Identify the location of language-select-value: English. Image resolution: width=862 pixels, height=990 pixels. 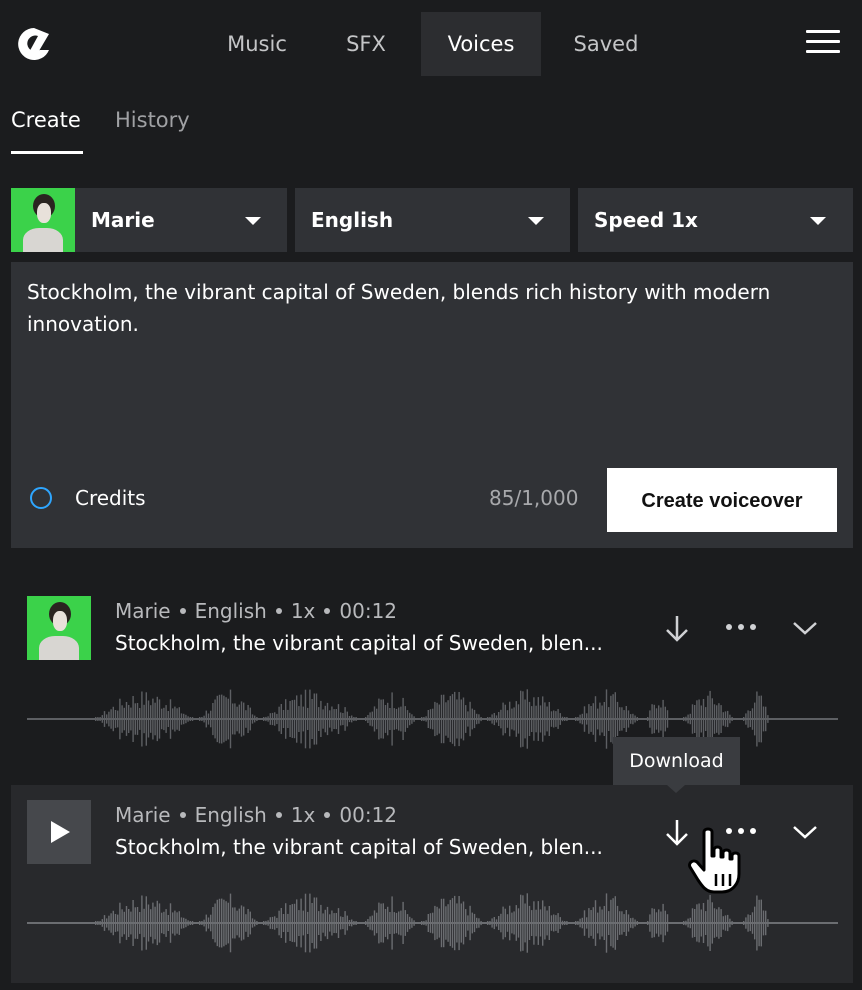
(352, 220).